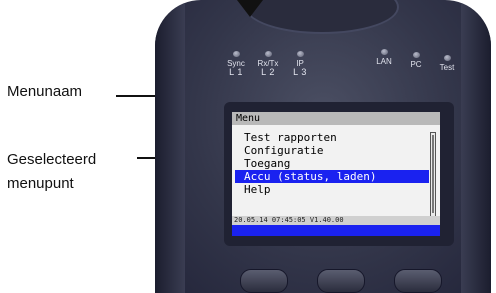 Image resolution: width=496 pixels, height=293 pixels. Describe the element at coordinates (236, 72) in the screenshot. I see `led-sublabel: L 1` at that location.